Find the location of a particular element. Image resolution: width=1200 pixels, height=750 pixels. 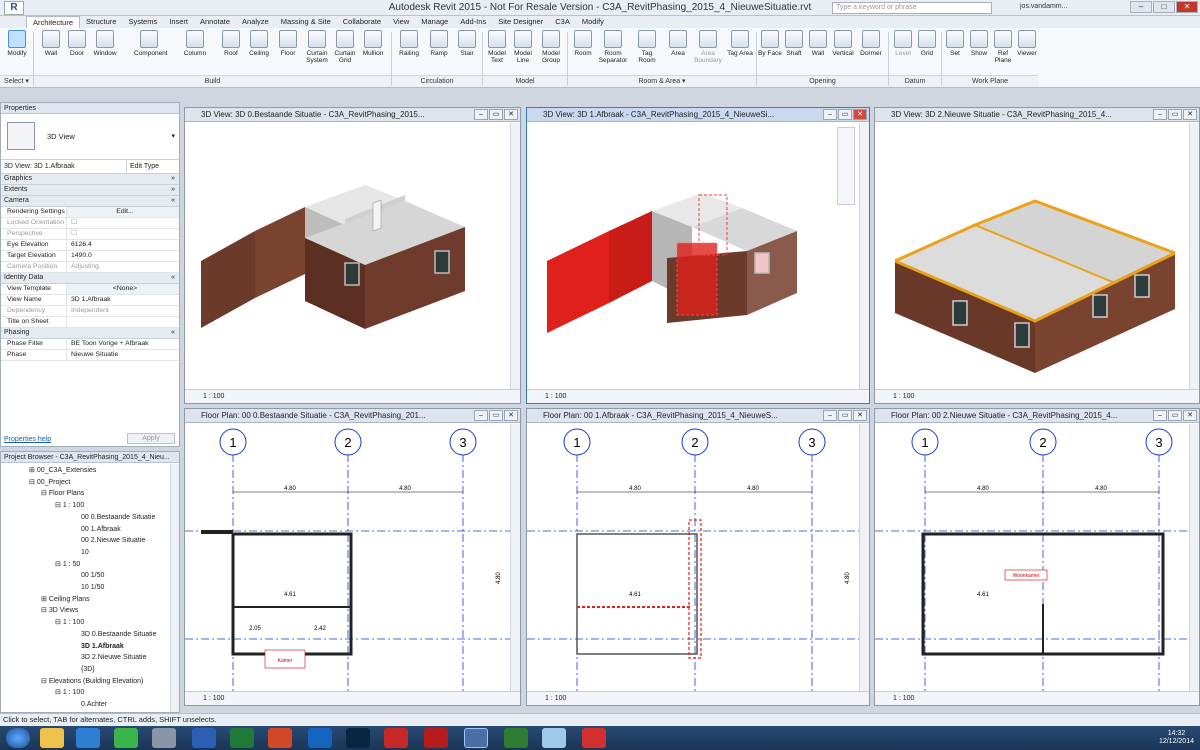

tab-structure: Structure is located at coordinates (101, 22).